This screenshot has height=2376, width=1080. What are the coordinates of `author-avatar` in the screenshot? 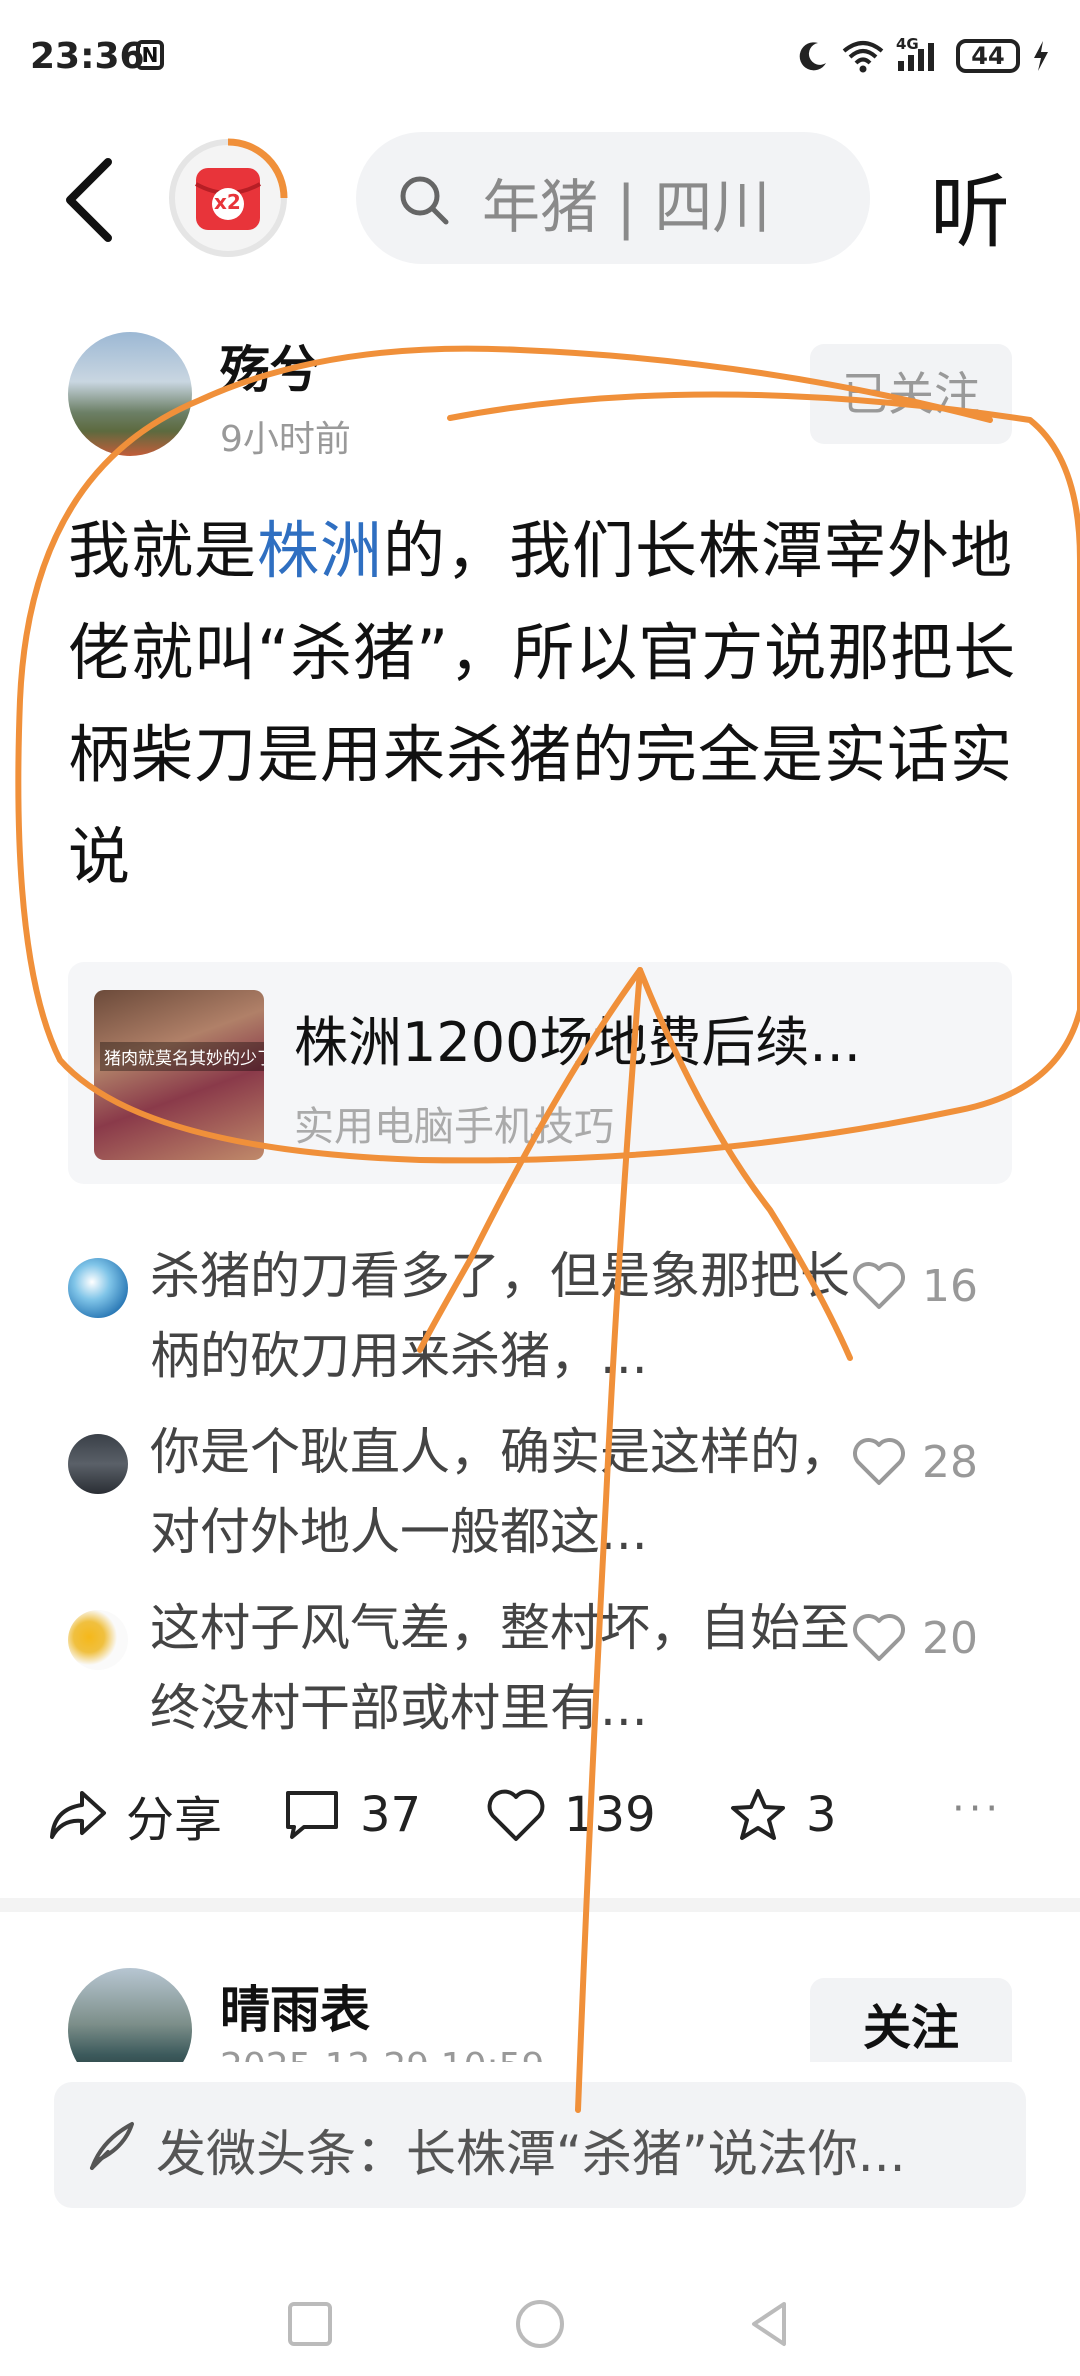 It's located at (130, 394).